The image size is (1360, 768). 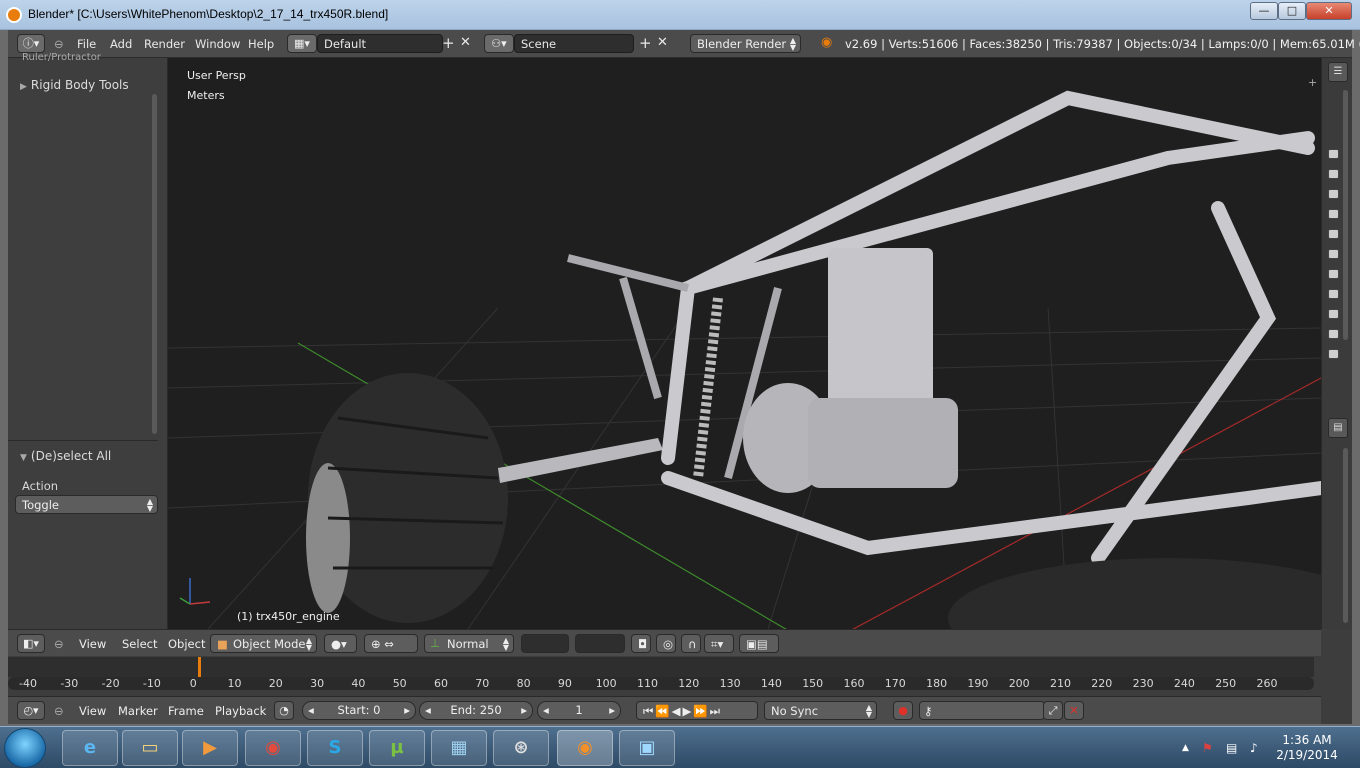 What do you see at coordinates (199, 667) in the screenshot?
I see `current-frame-cursor` at bounding box center [199, 667].